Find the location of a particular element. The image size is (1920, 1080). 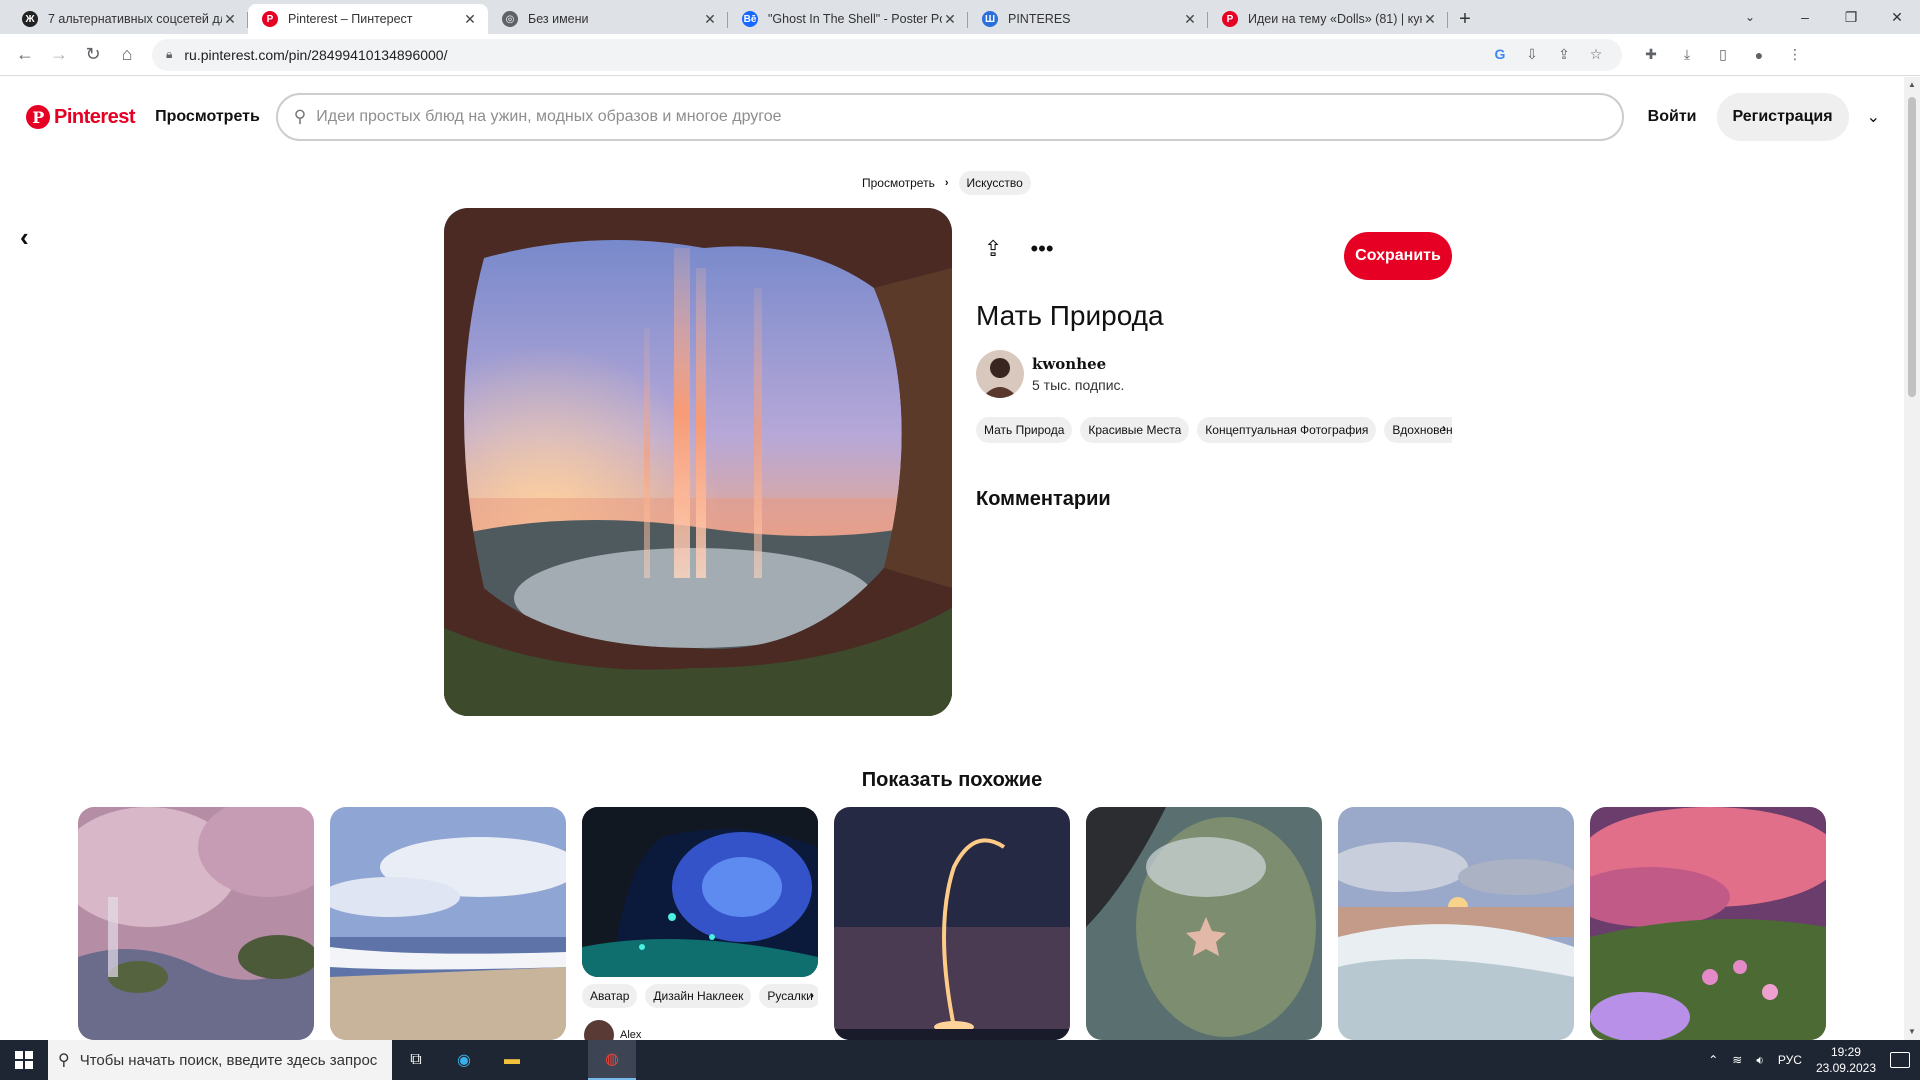

more-options-icon: ••• is located at coordinates (1041, 249).